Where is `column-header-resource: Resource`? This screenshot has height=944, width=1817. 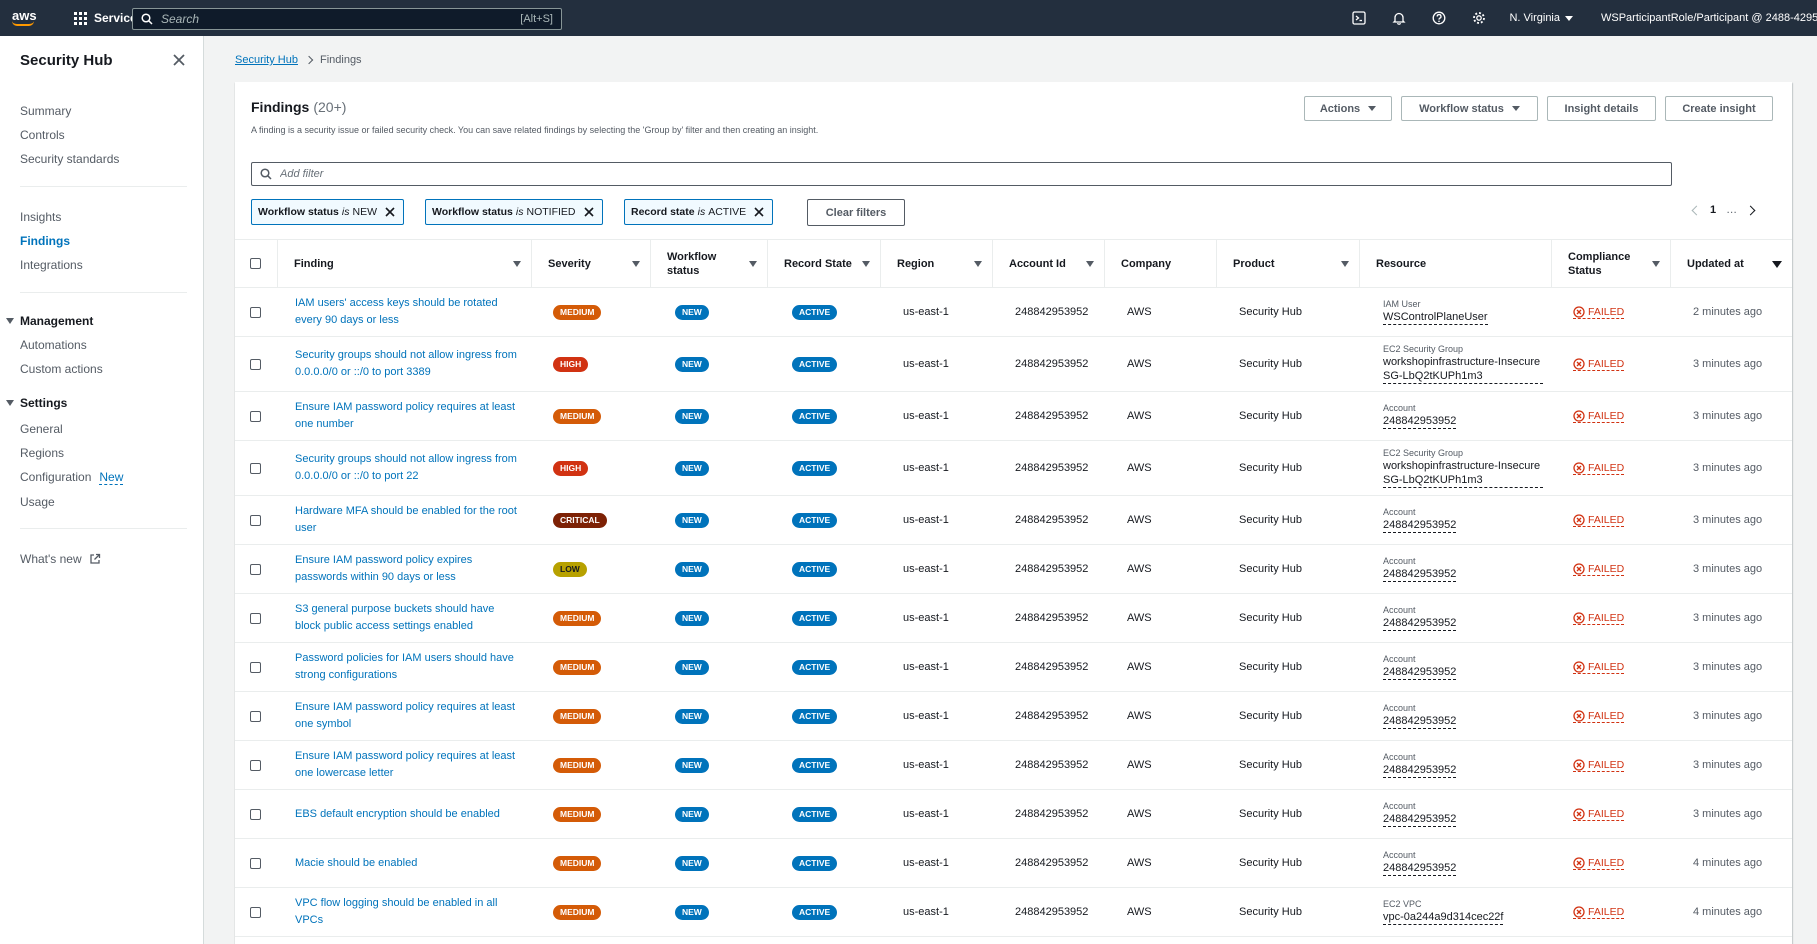
column-header-resource: Resource is located at coordinates (1455, 263).